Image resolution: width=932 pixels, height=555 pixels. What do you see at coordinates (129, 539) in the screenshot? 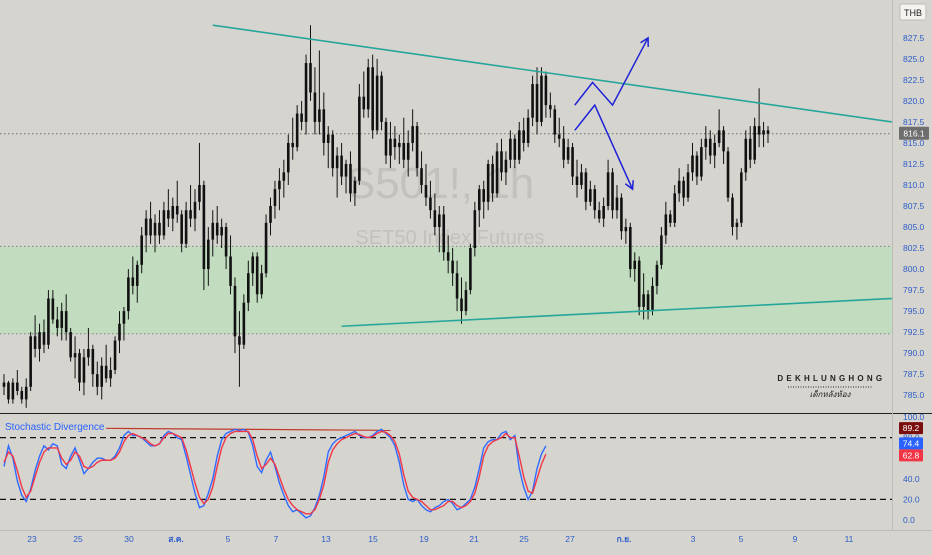
I see `time-tick-label: 30` at bounding box center [129, 539].